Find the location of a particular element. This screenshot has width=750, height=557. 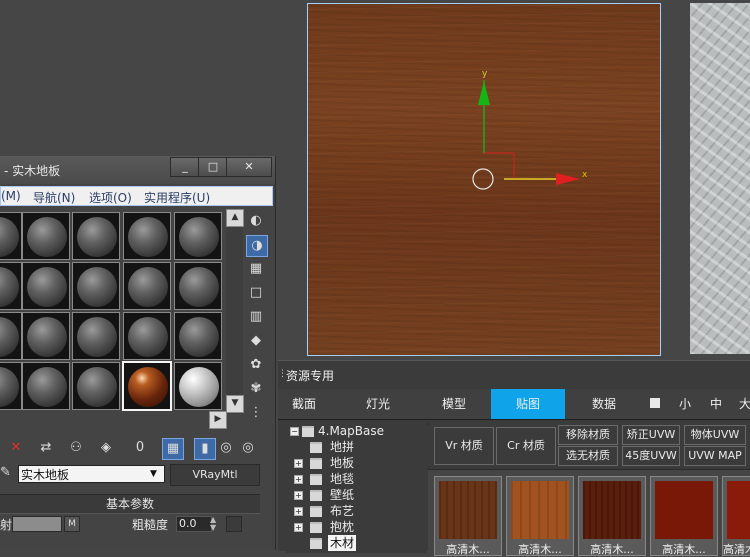

remove-material-button: 移除材质 is located at coordinates (588, 435).